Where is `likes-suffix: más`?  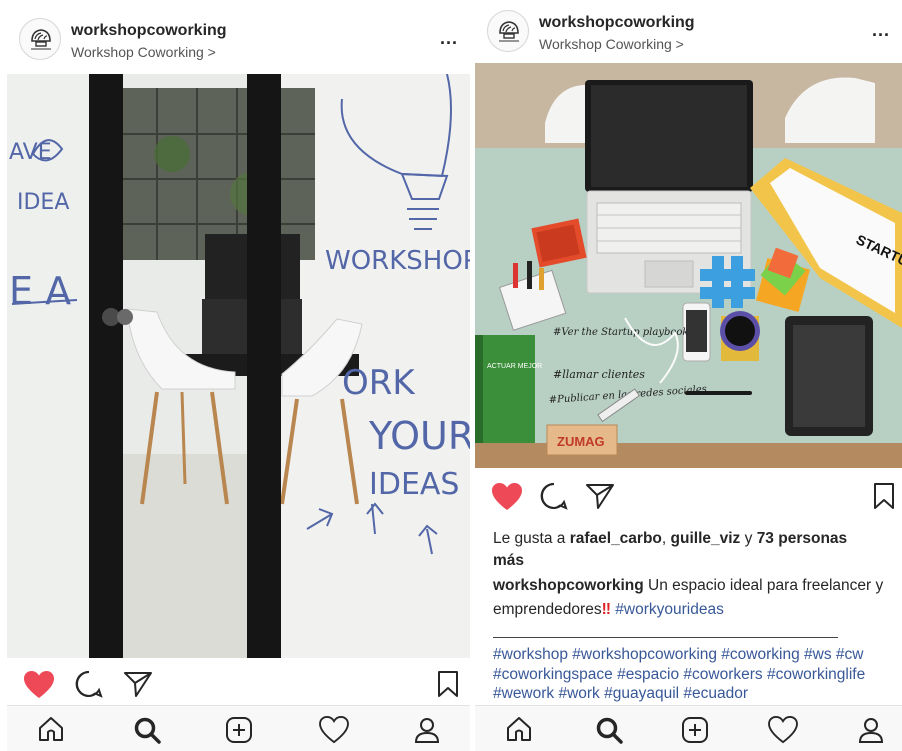
likes-suffix: más is located at coordinates (508, 560).